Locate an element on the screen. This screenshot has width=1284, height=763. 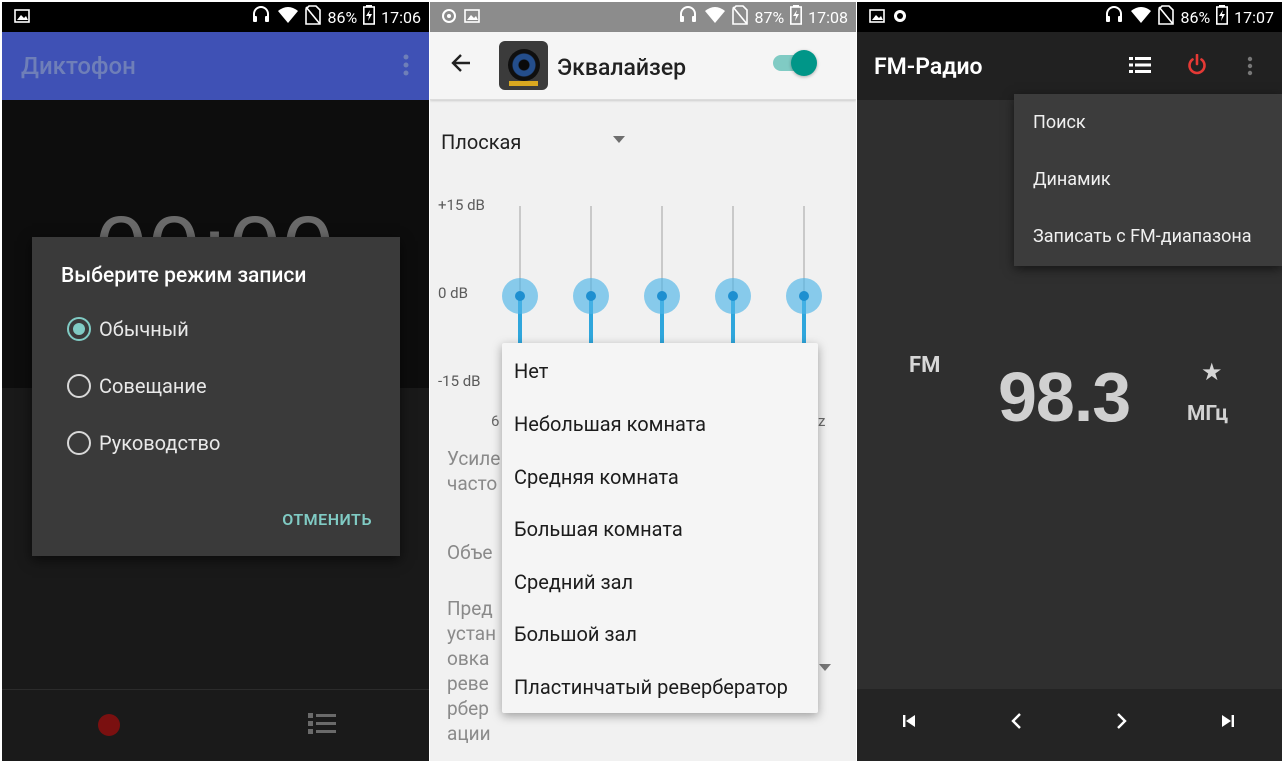
menu-item-search: Поиск is located at coordinates (1059, 122).